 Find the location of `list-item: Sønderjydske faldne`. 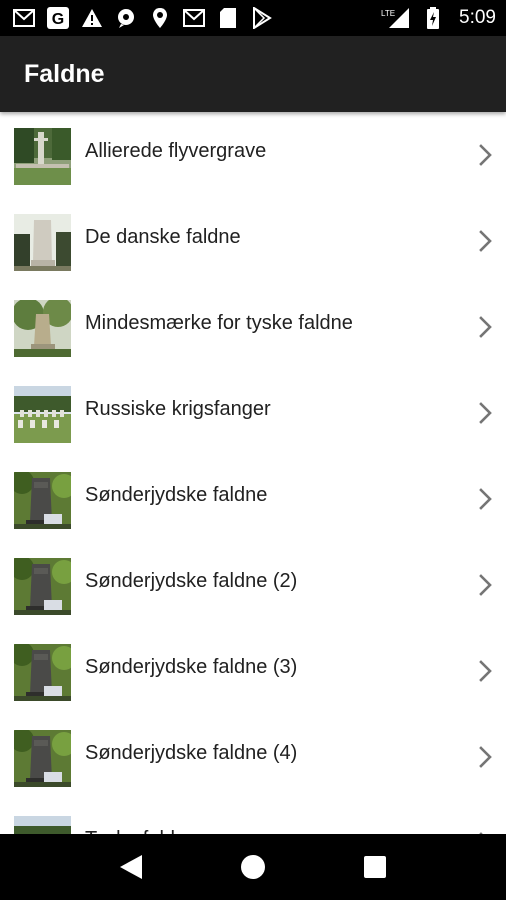

list-item: Sønderjydske faldne is located at coordinates (253, 499).